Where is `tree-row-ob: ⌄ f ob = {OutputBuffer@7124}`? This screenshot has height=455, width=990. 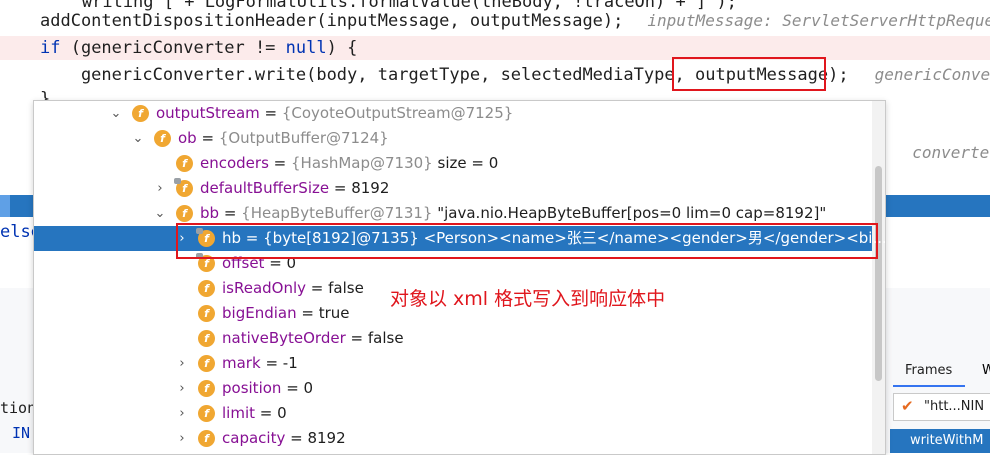
tree-row-ob: ⌄ f ob = {OutputBuffer@7124} is located at coordinates (453, 138).